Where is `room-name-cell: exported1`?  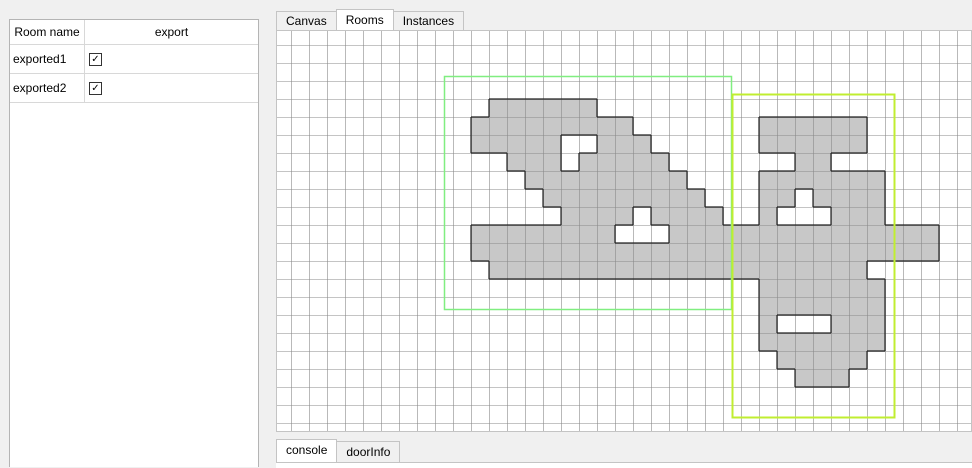
room-name-cell: exported1 is located at coordinates (47, 59).